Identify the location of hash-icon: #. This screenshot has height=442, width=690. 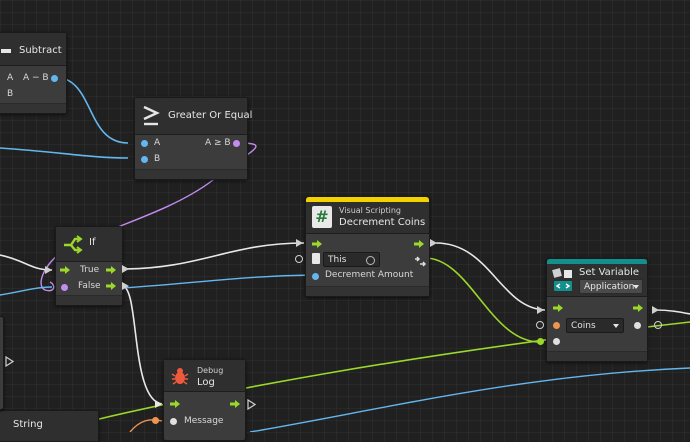
(322, 217).